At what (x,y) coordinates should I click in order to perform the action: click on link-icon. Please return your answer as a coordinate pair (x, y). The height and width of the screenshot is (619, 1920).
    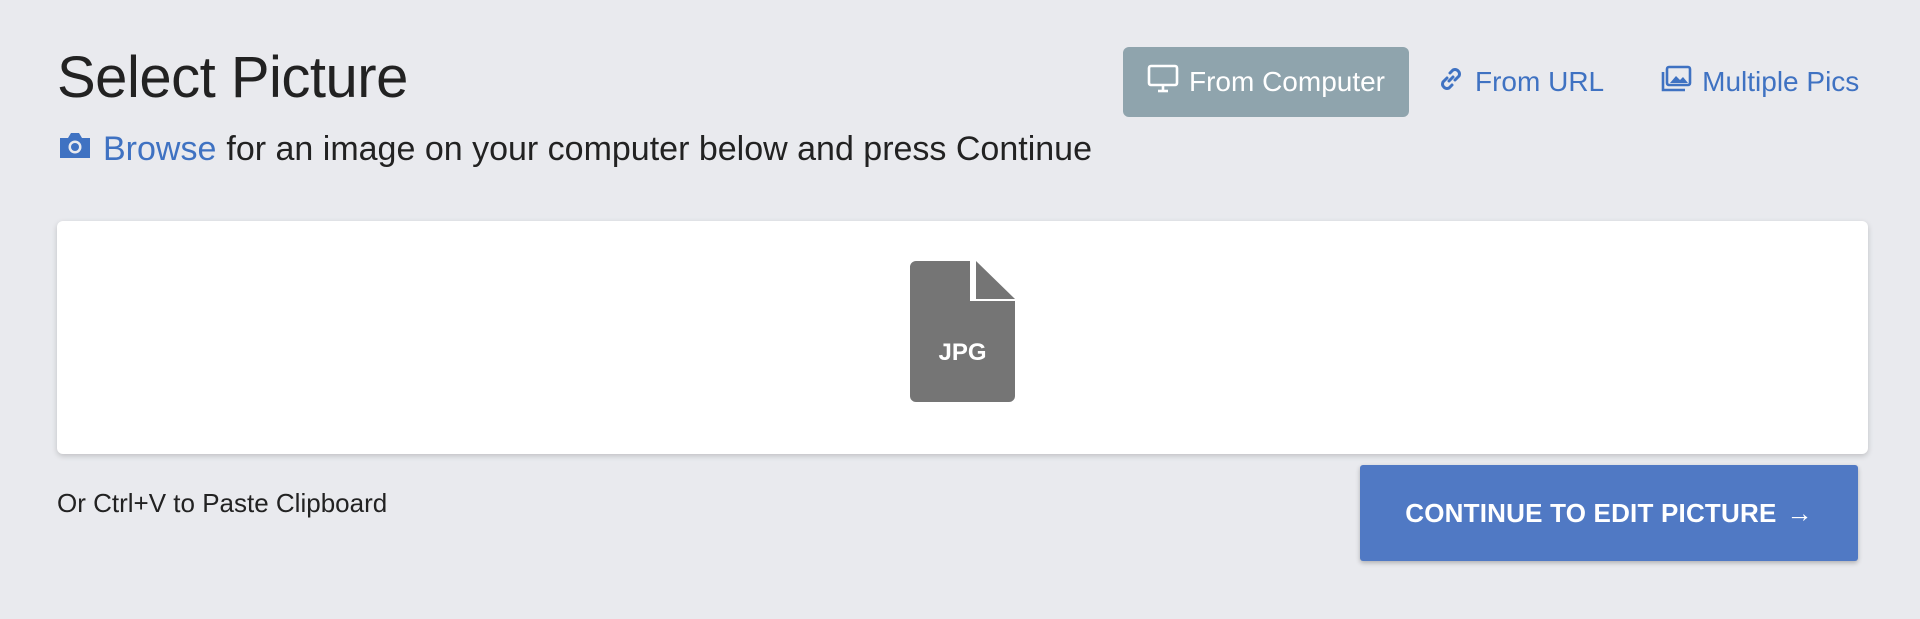
    Looking at the image, I should click on (1451, 82).